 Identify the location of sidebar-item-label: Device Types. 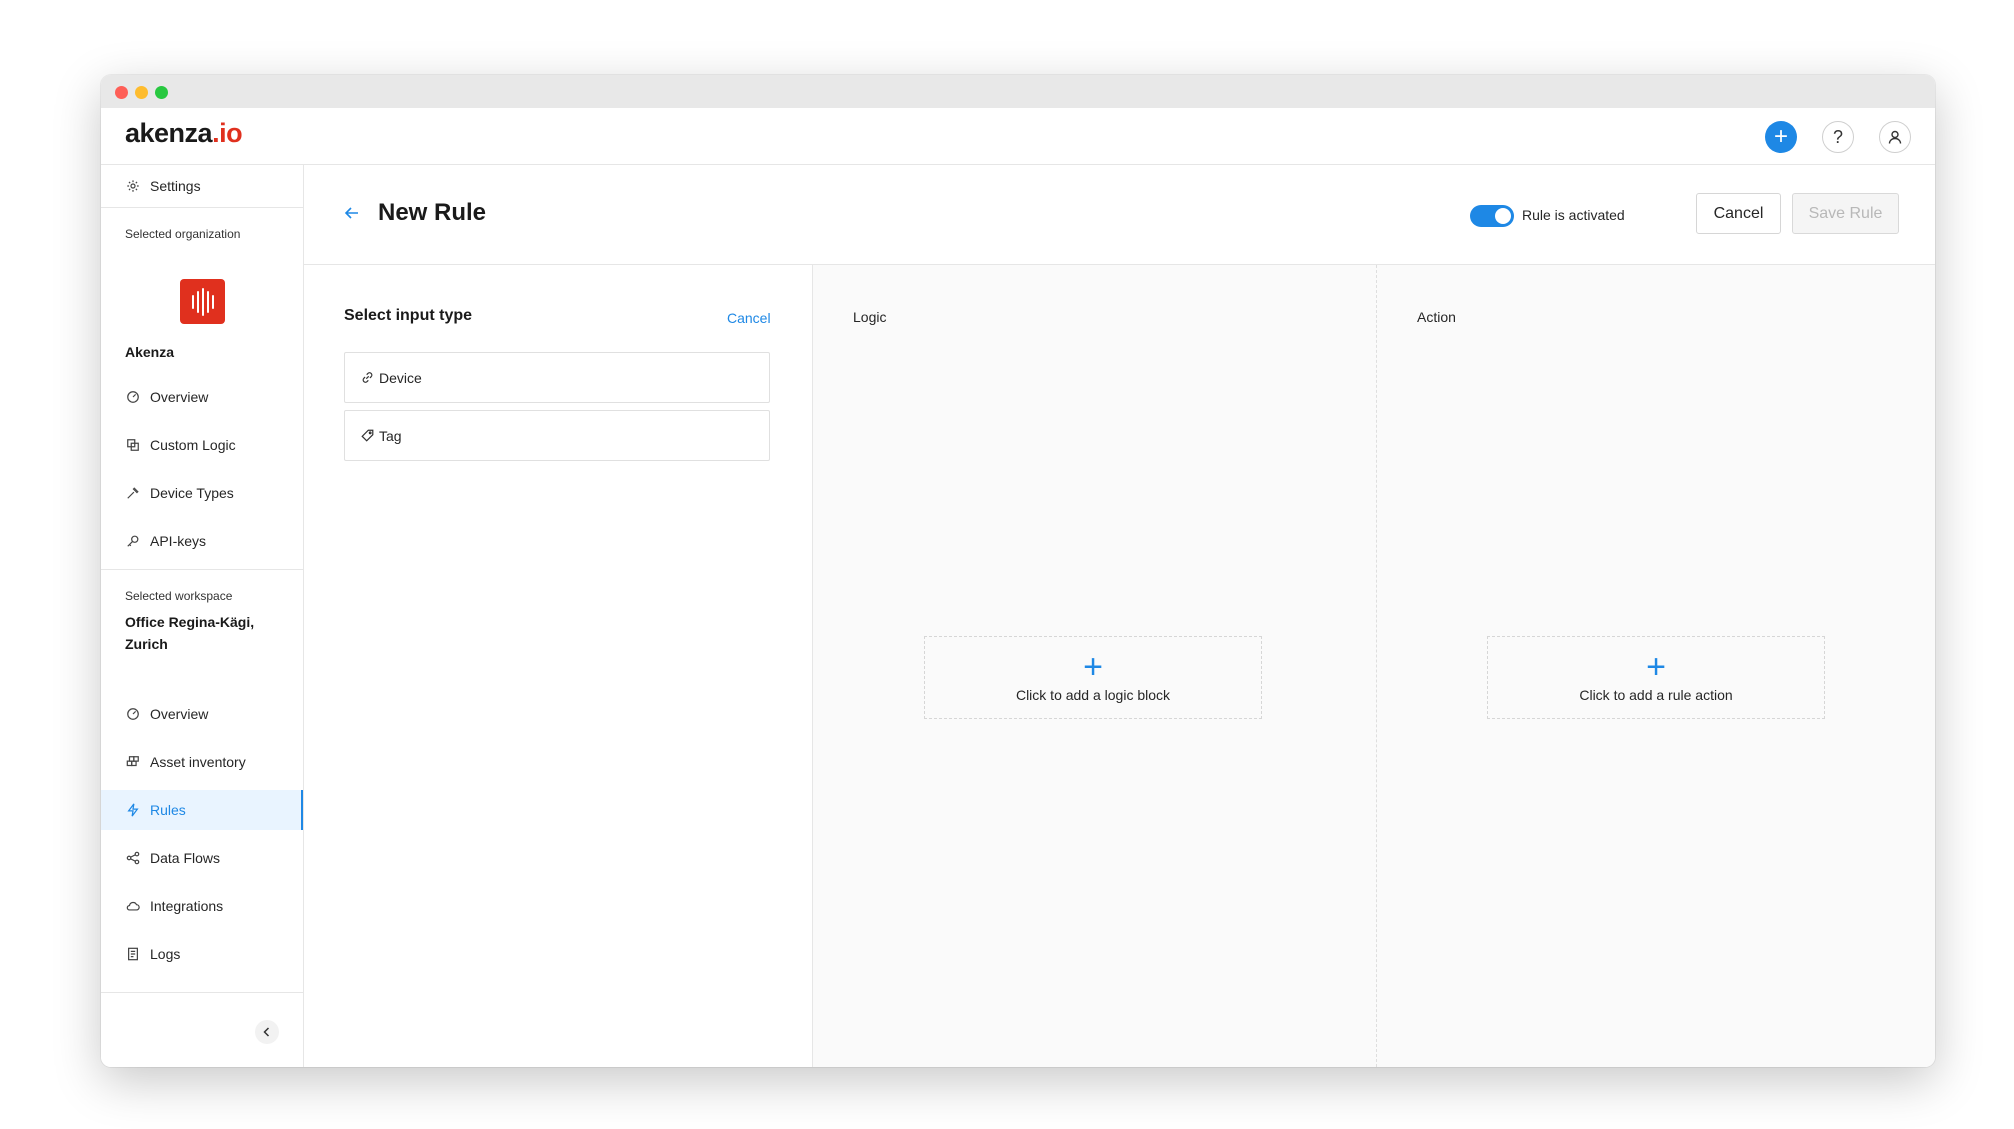
(192, 493).